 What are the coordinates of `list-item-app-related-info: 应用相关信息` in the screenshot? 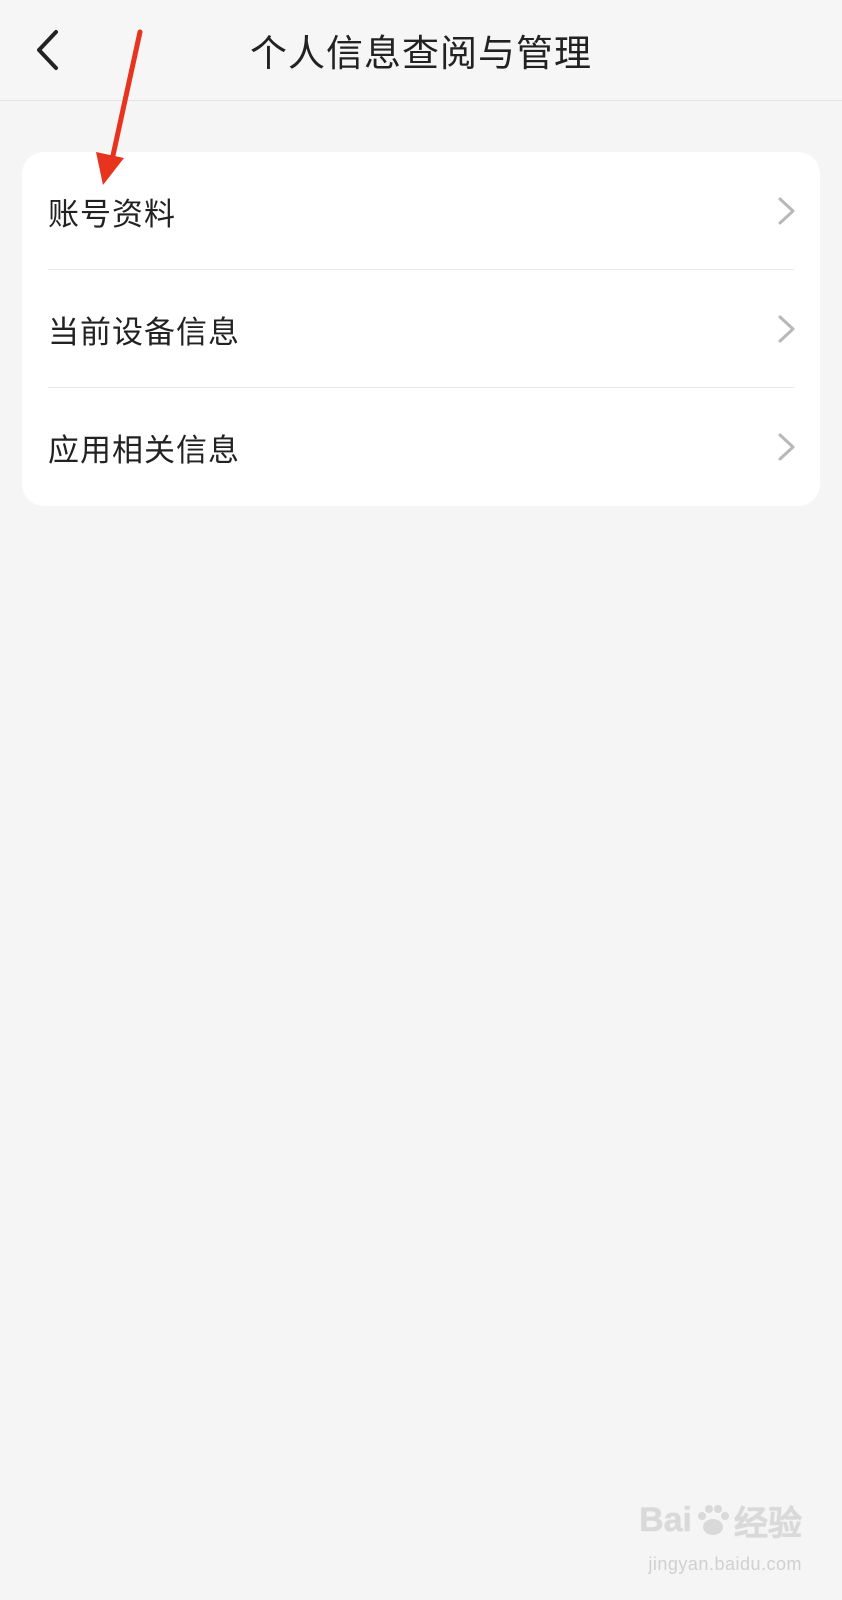 It's located at (421, 447).